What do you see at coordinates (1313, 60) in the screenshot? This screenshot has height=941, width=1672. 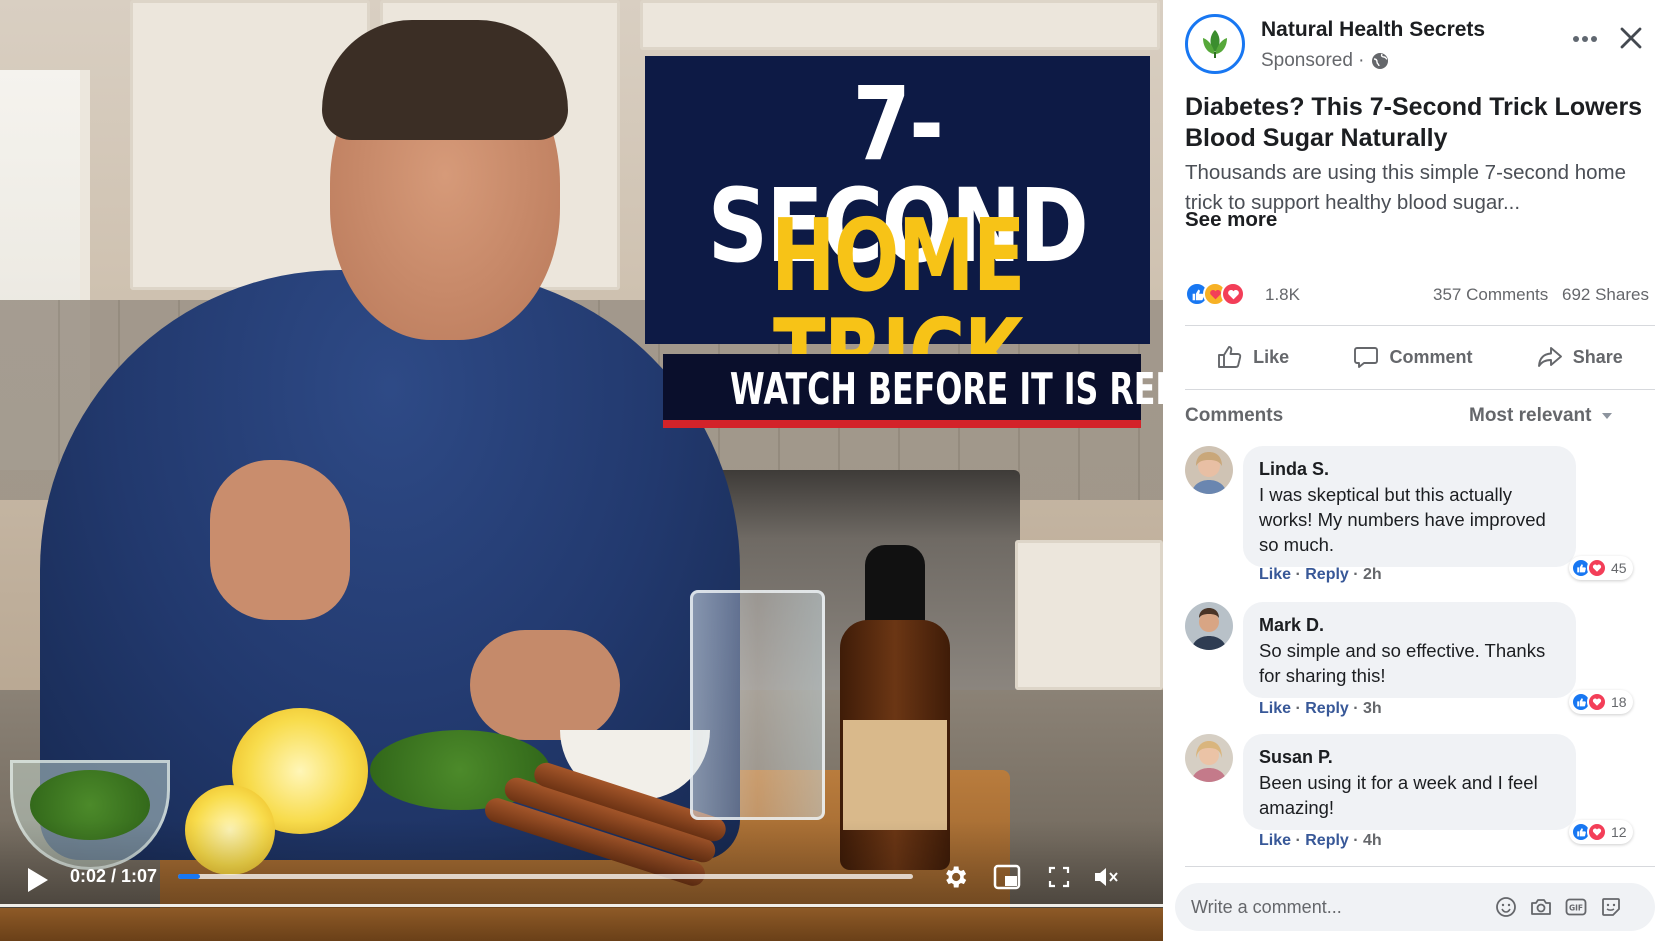 I see `sponsored-text: Sponsored ·` at bounding box center [1313, 60].